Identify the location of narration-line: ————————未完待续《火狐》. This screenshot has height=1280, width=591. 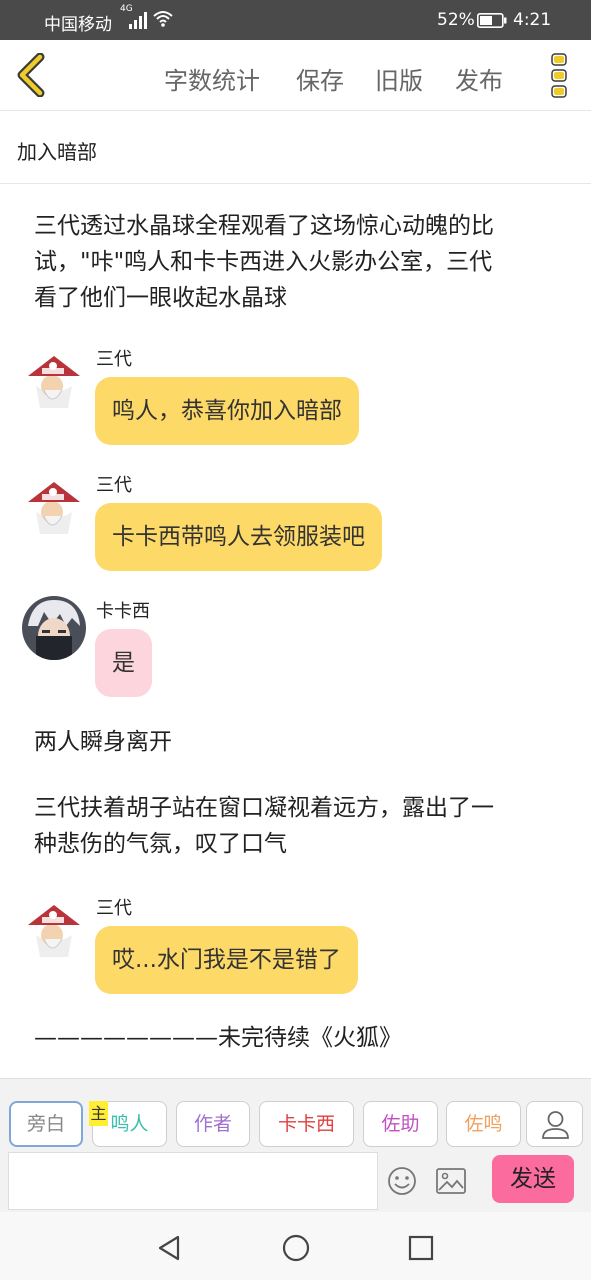
(218, 1038).